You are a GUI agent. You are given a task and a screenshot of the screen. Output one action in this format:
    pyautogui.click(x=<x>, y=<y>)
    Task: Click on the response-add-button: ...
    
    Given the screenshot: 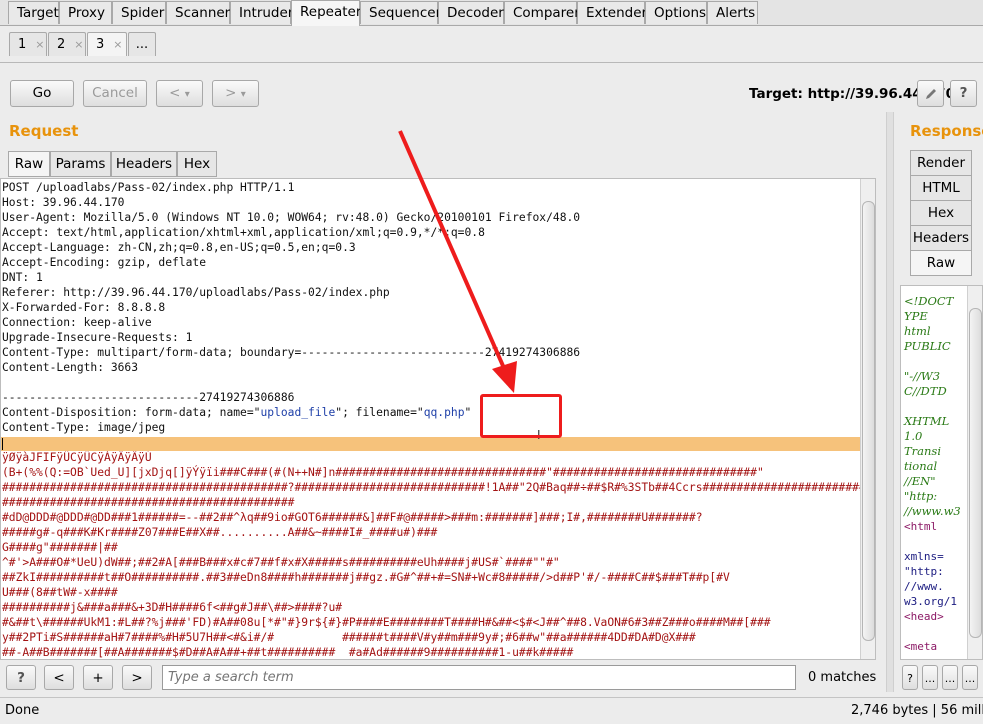 What is the action you would take?
    pyautogui.click(x=950, y=677)
    